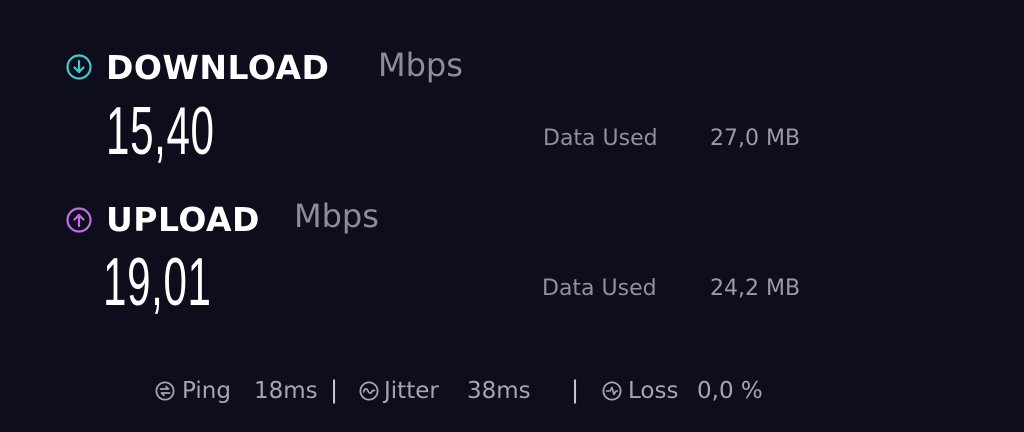 This screenshot has width=1024, height=432. What do you see at coordinates (411, 391) in the screenshot?
I see `jitter-label: Jitter` at bounding box center [411, 391].